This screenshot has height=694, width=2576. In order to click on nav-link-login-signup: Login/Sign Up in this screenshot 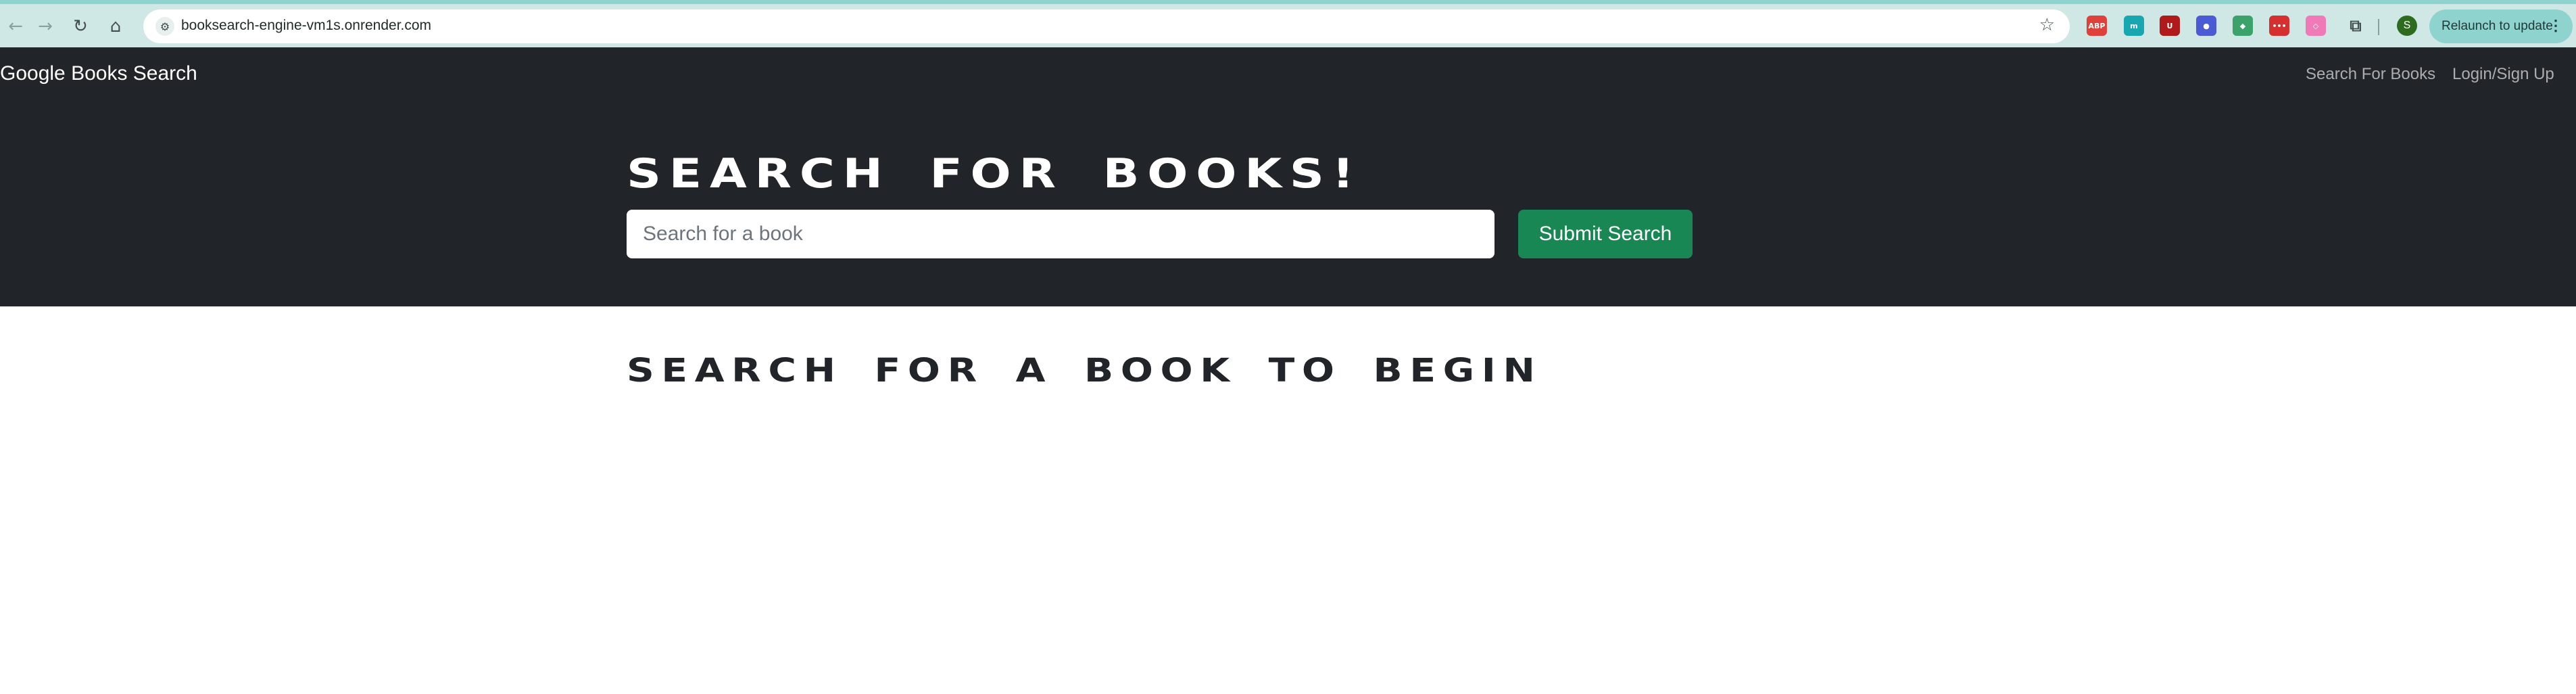, I will do `click(2503, 74)`.